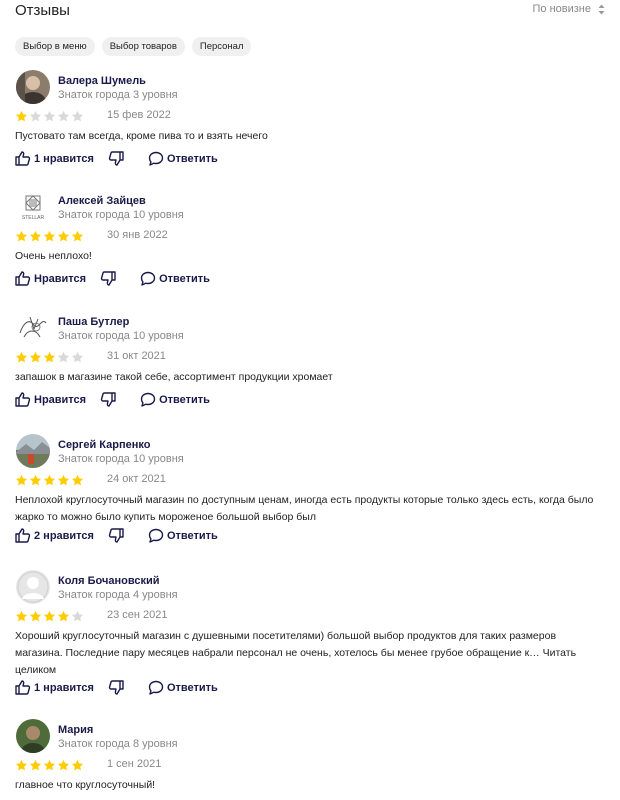 This screenshot has width=620, height=800. I want to click on sort-dropdown: По новизне, so click(569, 9).